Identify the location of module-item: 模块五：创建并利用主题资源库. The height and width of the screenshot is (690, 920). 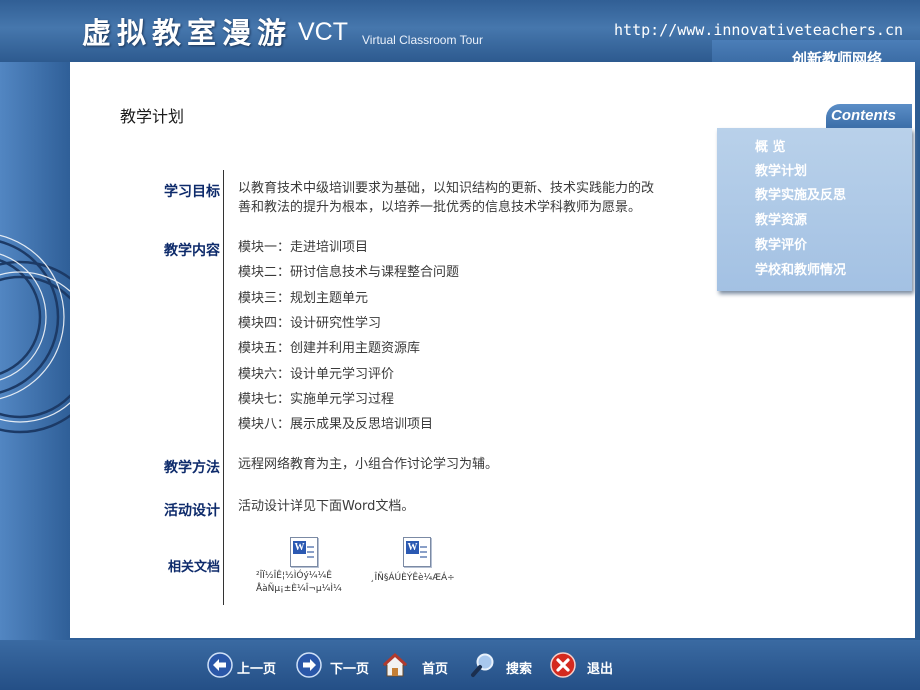
(329, 348).